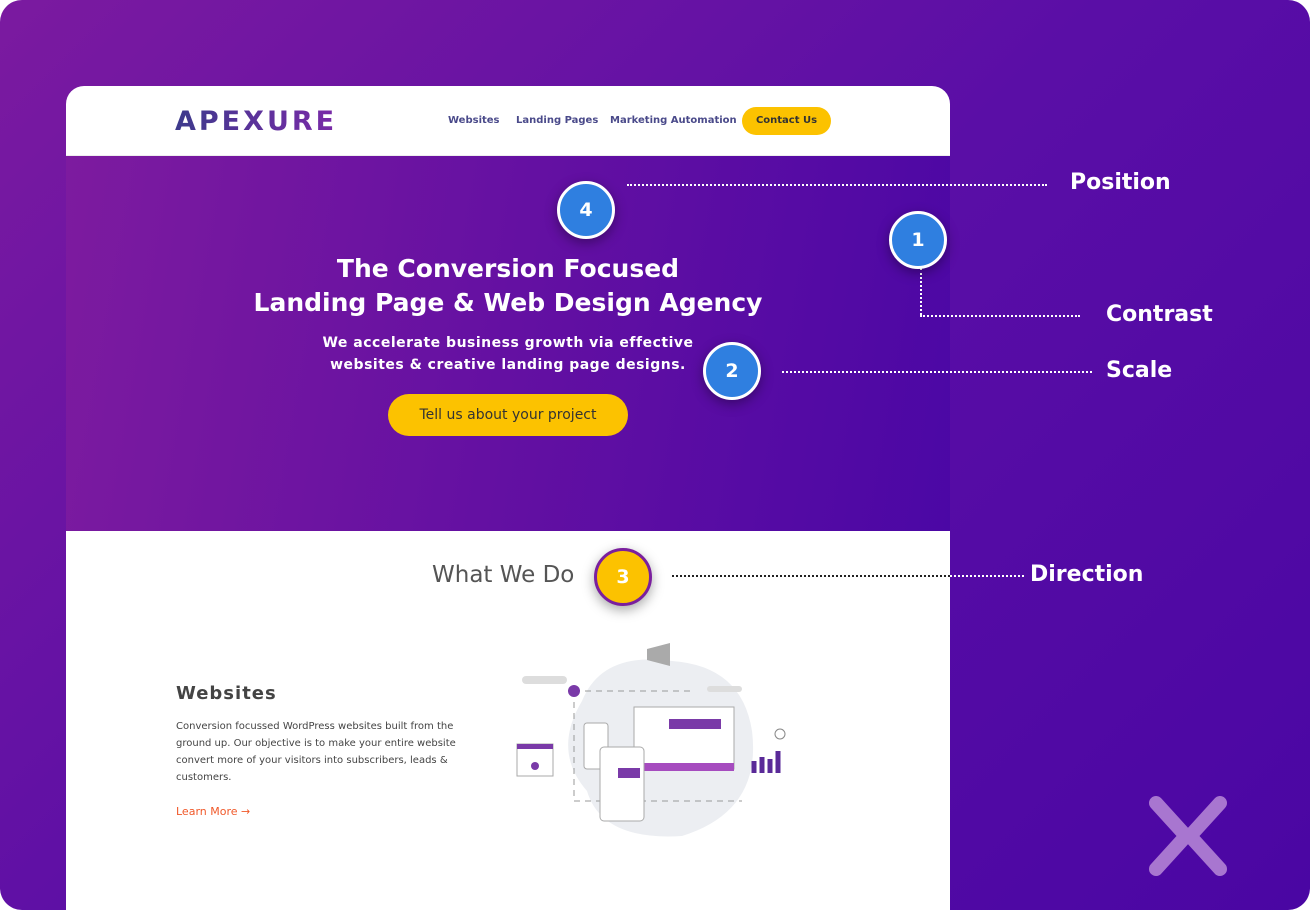 This screenshot has height=916, width=1310. What do you see at coordinates (503, 575) in the screenshot?
I see `section-title: What We Do` at bounding box center [503, 575].